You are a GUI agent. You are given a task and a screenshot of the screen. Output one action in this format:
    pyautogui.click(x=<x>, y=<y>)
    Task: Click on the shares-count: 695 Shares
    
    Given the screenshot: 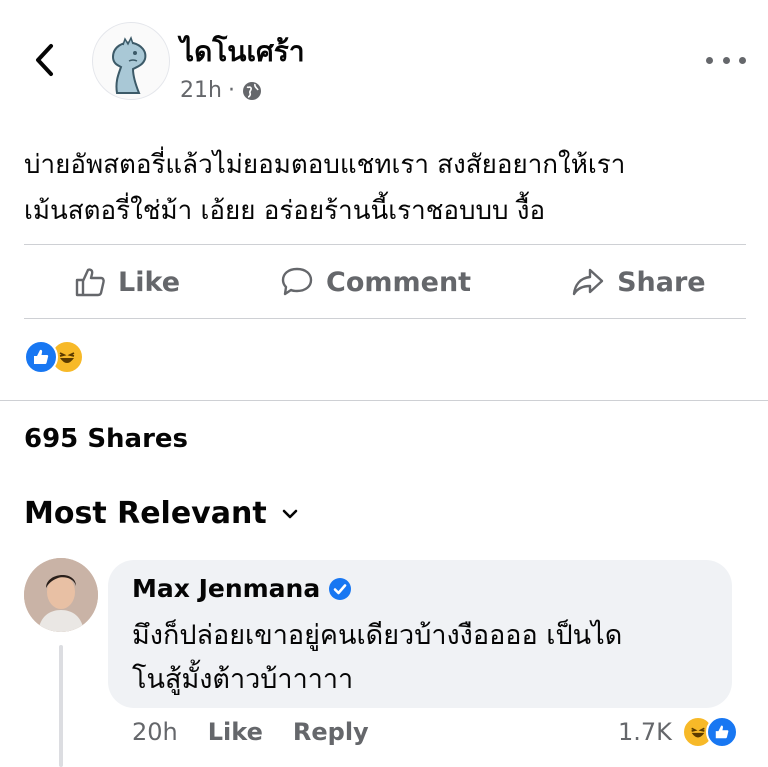 What is the action you would take?
    pyautogui.click(x=106, y=439)
    